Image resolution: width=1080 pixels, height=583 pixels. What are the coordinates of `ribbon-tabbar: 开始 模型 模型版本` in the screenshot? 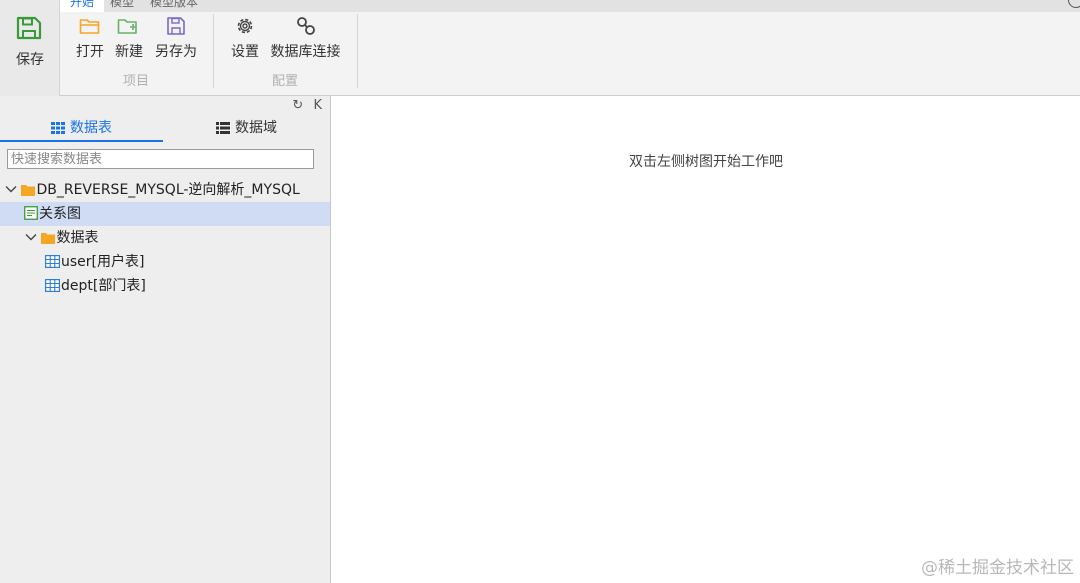 It's located at (570, 6).